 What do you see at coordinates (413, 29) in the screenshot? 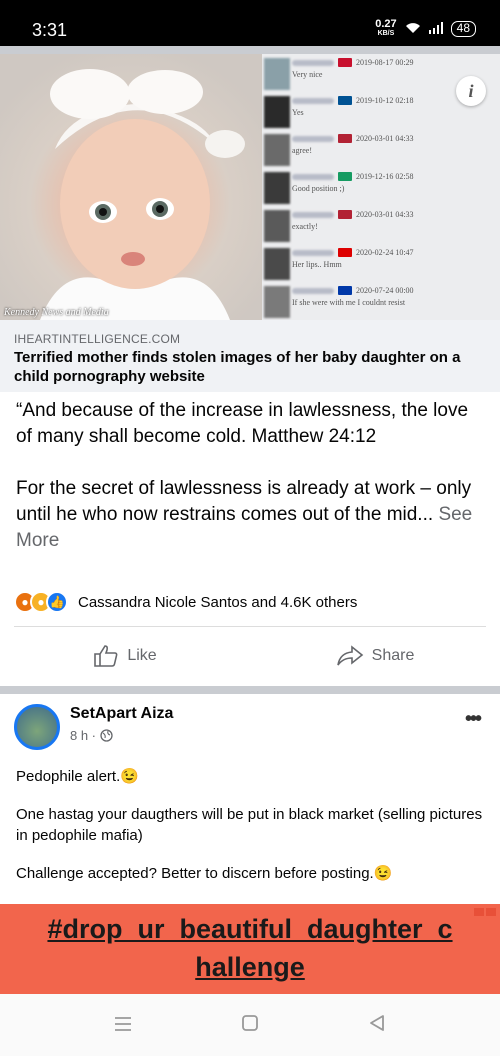
I see `wifi-icon` at bounding box center [413, 29].